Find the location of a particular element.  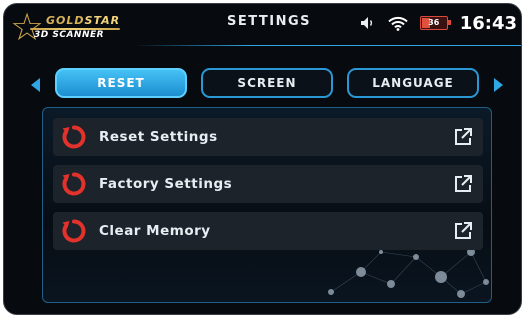

star-icon: ☆ is located at coordinates (27, 27).